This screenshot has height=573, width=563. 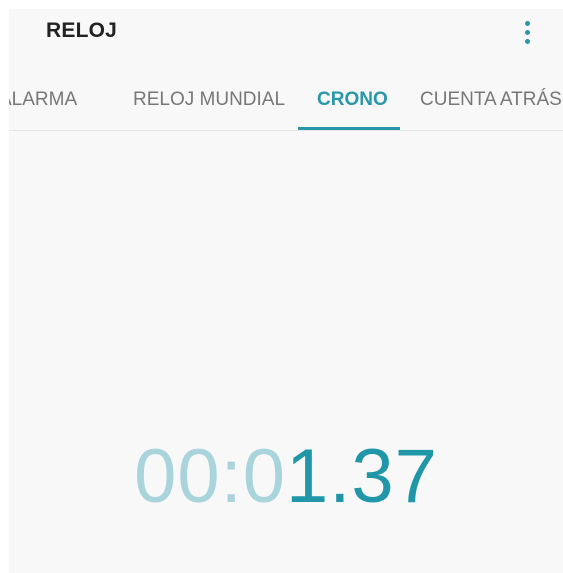 What do you see at coordinates (286, 102) in the screenshot?
I see `tab-bar: ALARMA RELOJ MUNDIAL CRONO CUENTA ATRÁS` at bounding box center [286, 102].